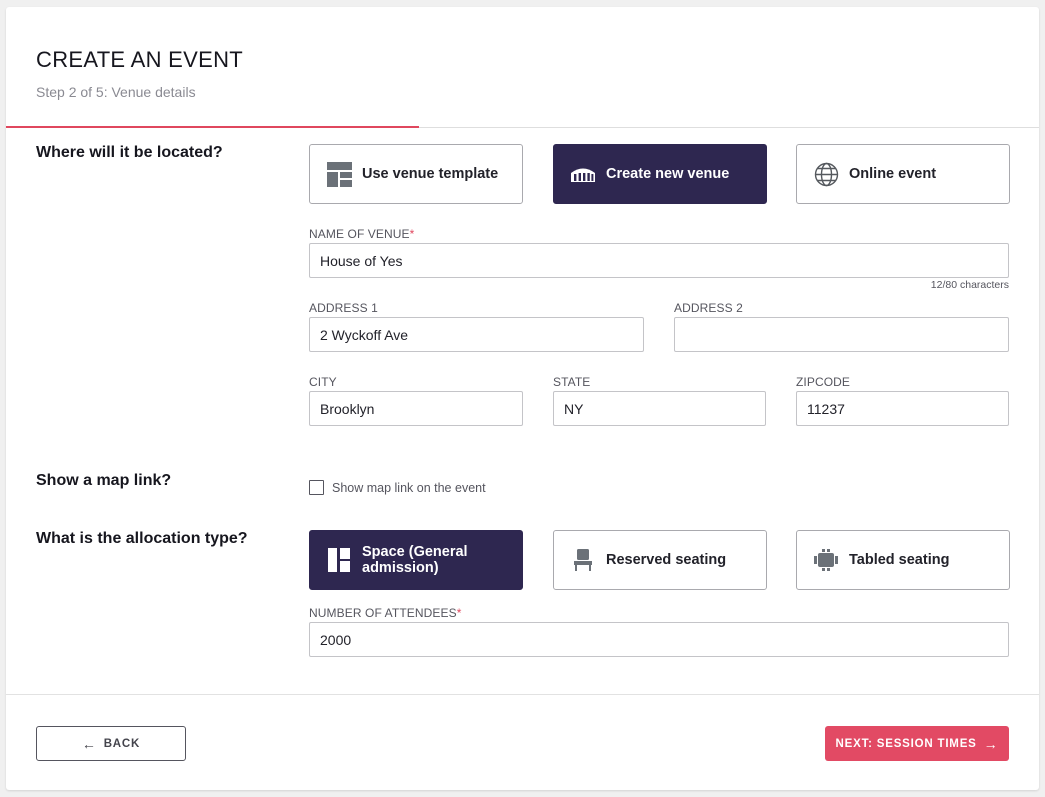 This screenshot has width=1045, height=797. I want to click on use-venue-template-option: Use venue template, so click(416, 174).